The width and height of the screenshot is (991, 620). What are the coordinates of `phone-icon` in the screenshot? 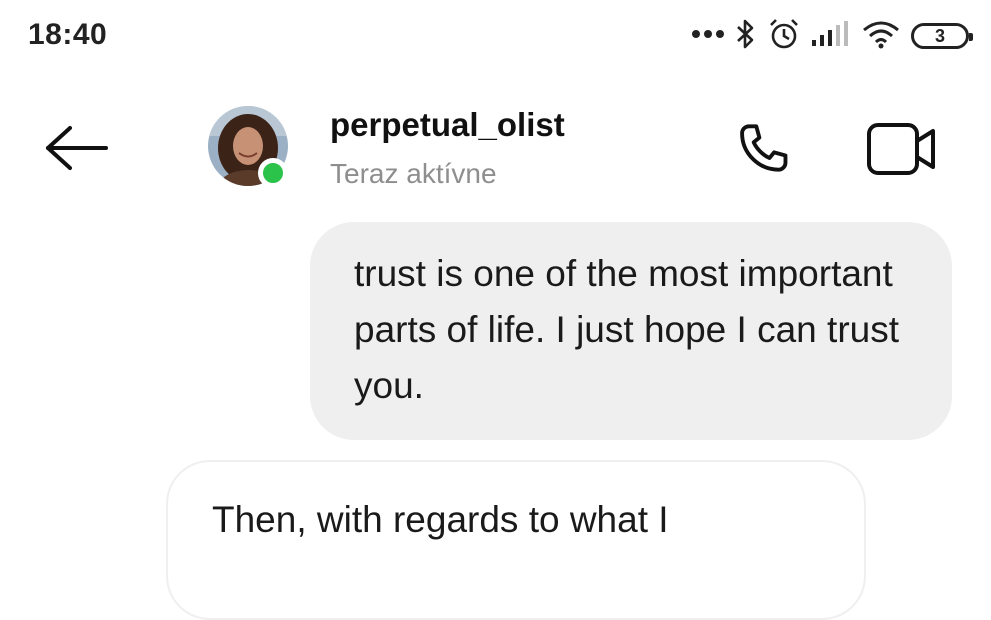 It's located at (764, 148).